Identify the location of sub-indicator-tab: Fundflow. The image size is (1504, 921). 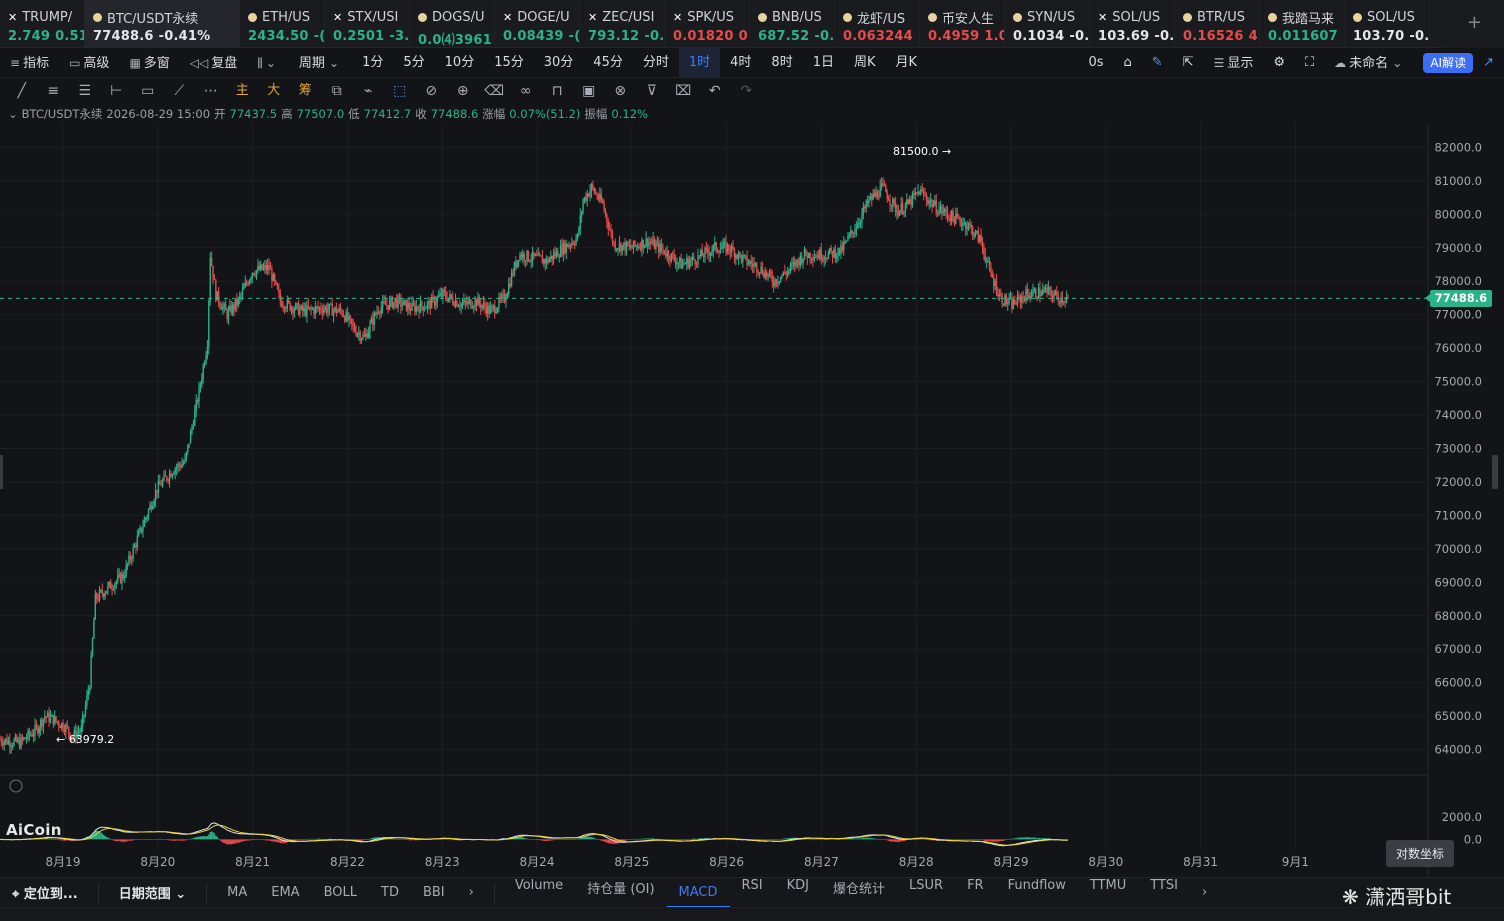
(1037, 893).